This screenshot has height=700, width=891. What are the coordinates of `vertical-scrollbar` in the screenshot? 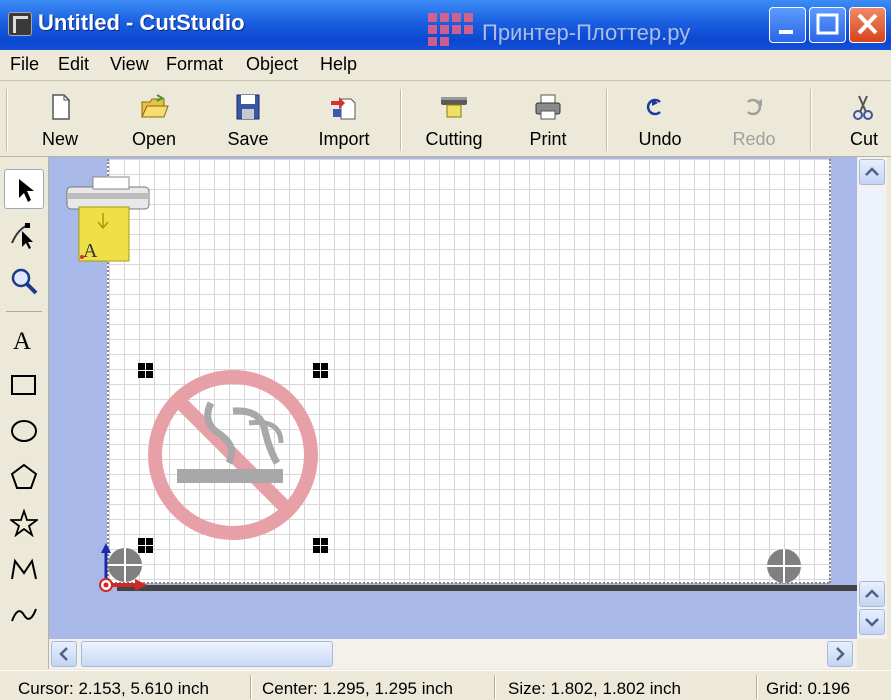 It's located at (872, 398).